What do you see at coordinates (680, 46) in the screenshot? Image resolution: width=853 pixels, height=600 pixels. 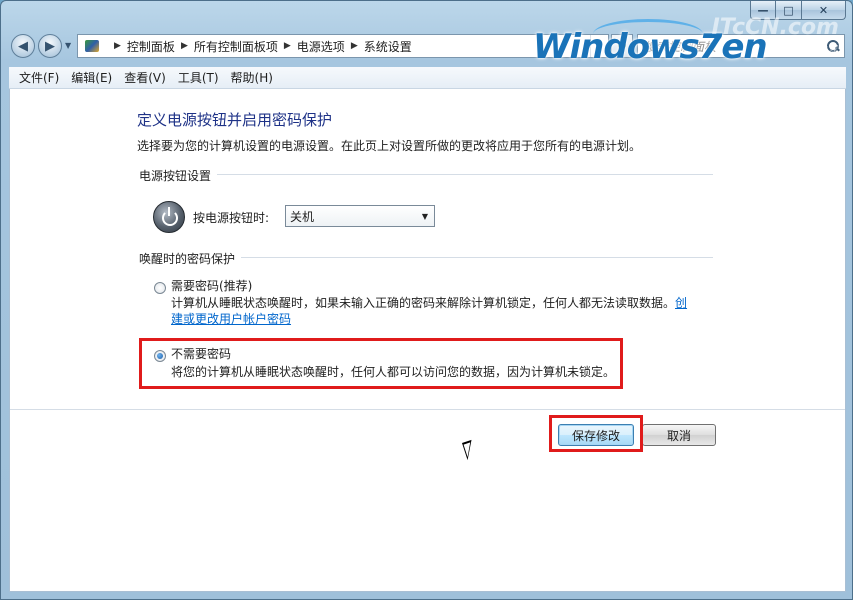 I see `search-placeholder: 搜索控制面板` at bounding box center [680, 46].